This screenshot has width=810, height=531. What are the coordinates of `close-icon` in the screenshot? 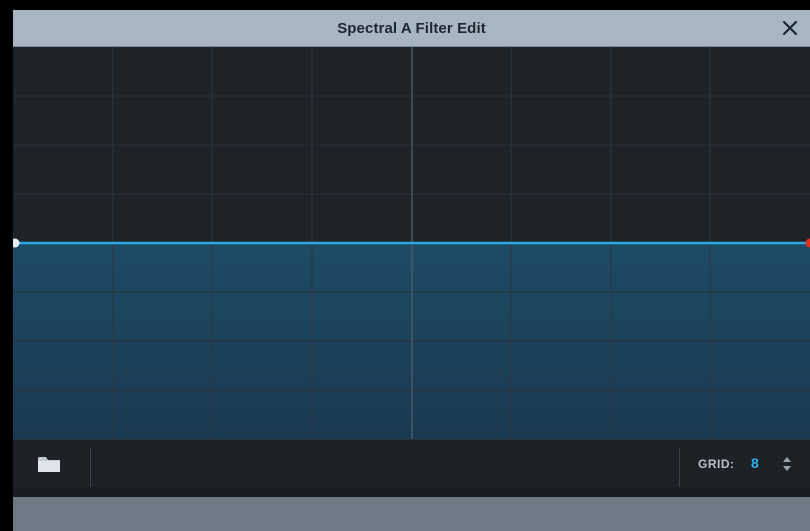 It's located at (790, 28).